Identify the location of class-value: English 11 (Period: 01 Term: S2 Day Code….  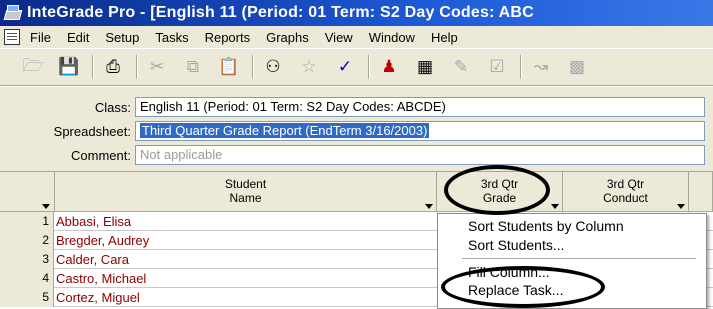
(293, 106).